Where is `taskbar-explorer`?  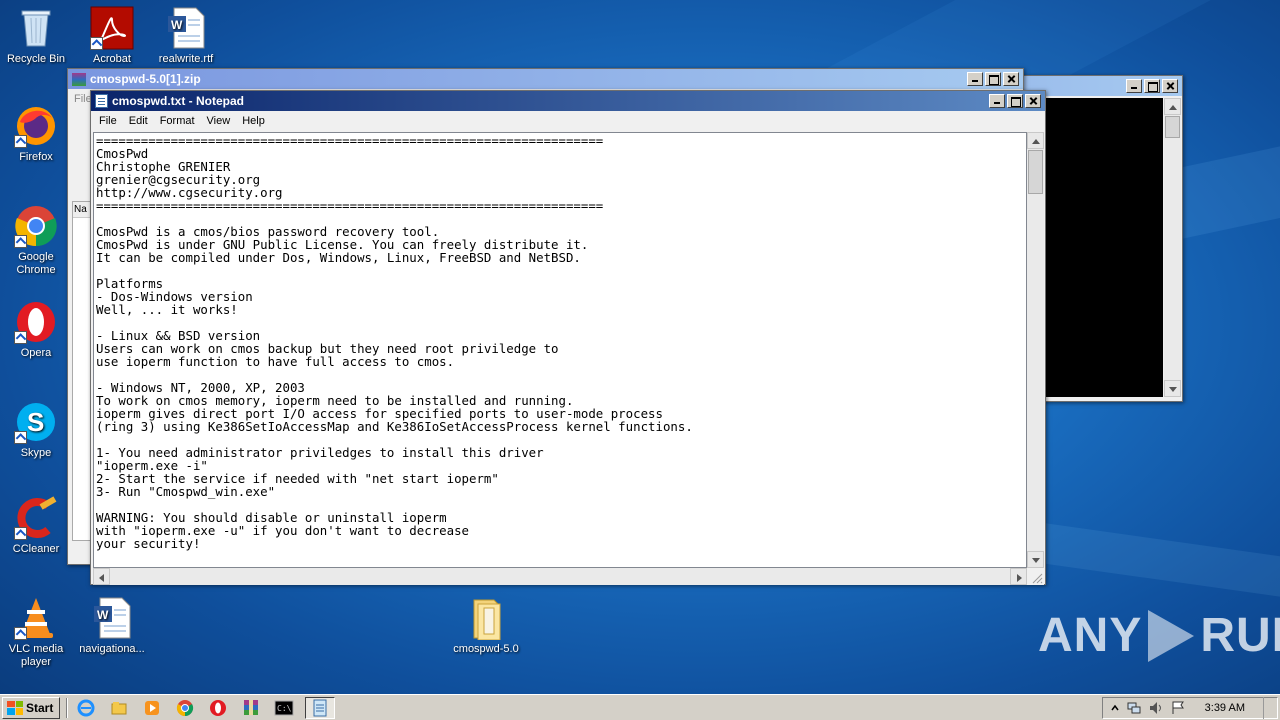 taskbar-explorer is located at coordinates (119, 708).